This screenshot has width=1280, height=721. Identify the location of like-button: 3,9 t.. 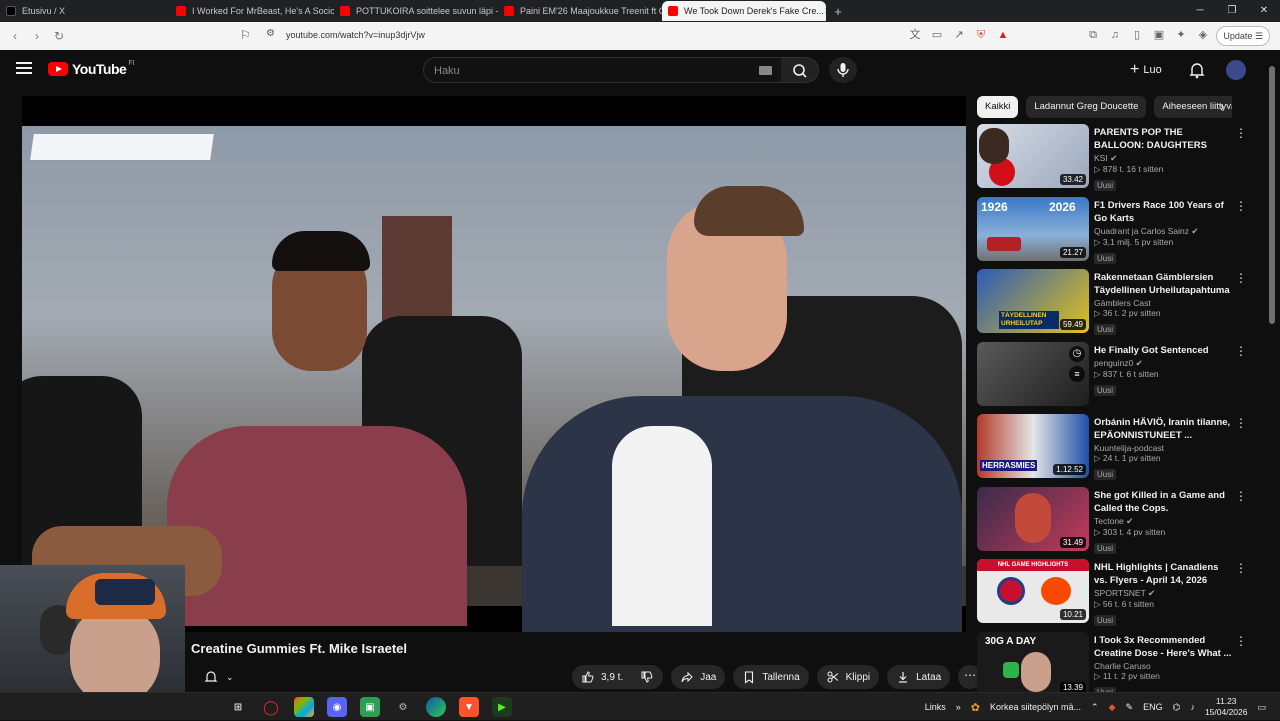
(602, 677).